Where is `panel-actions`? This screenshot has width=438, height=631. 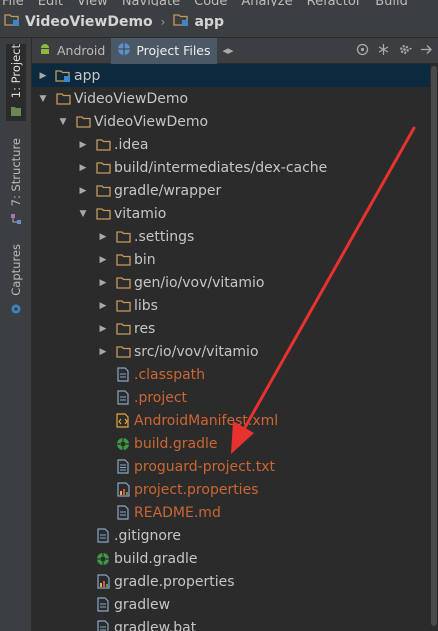 panel-actions is located at coordinates (394, 51).